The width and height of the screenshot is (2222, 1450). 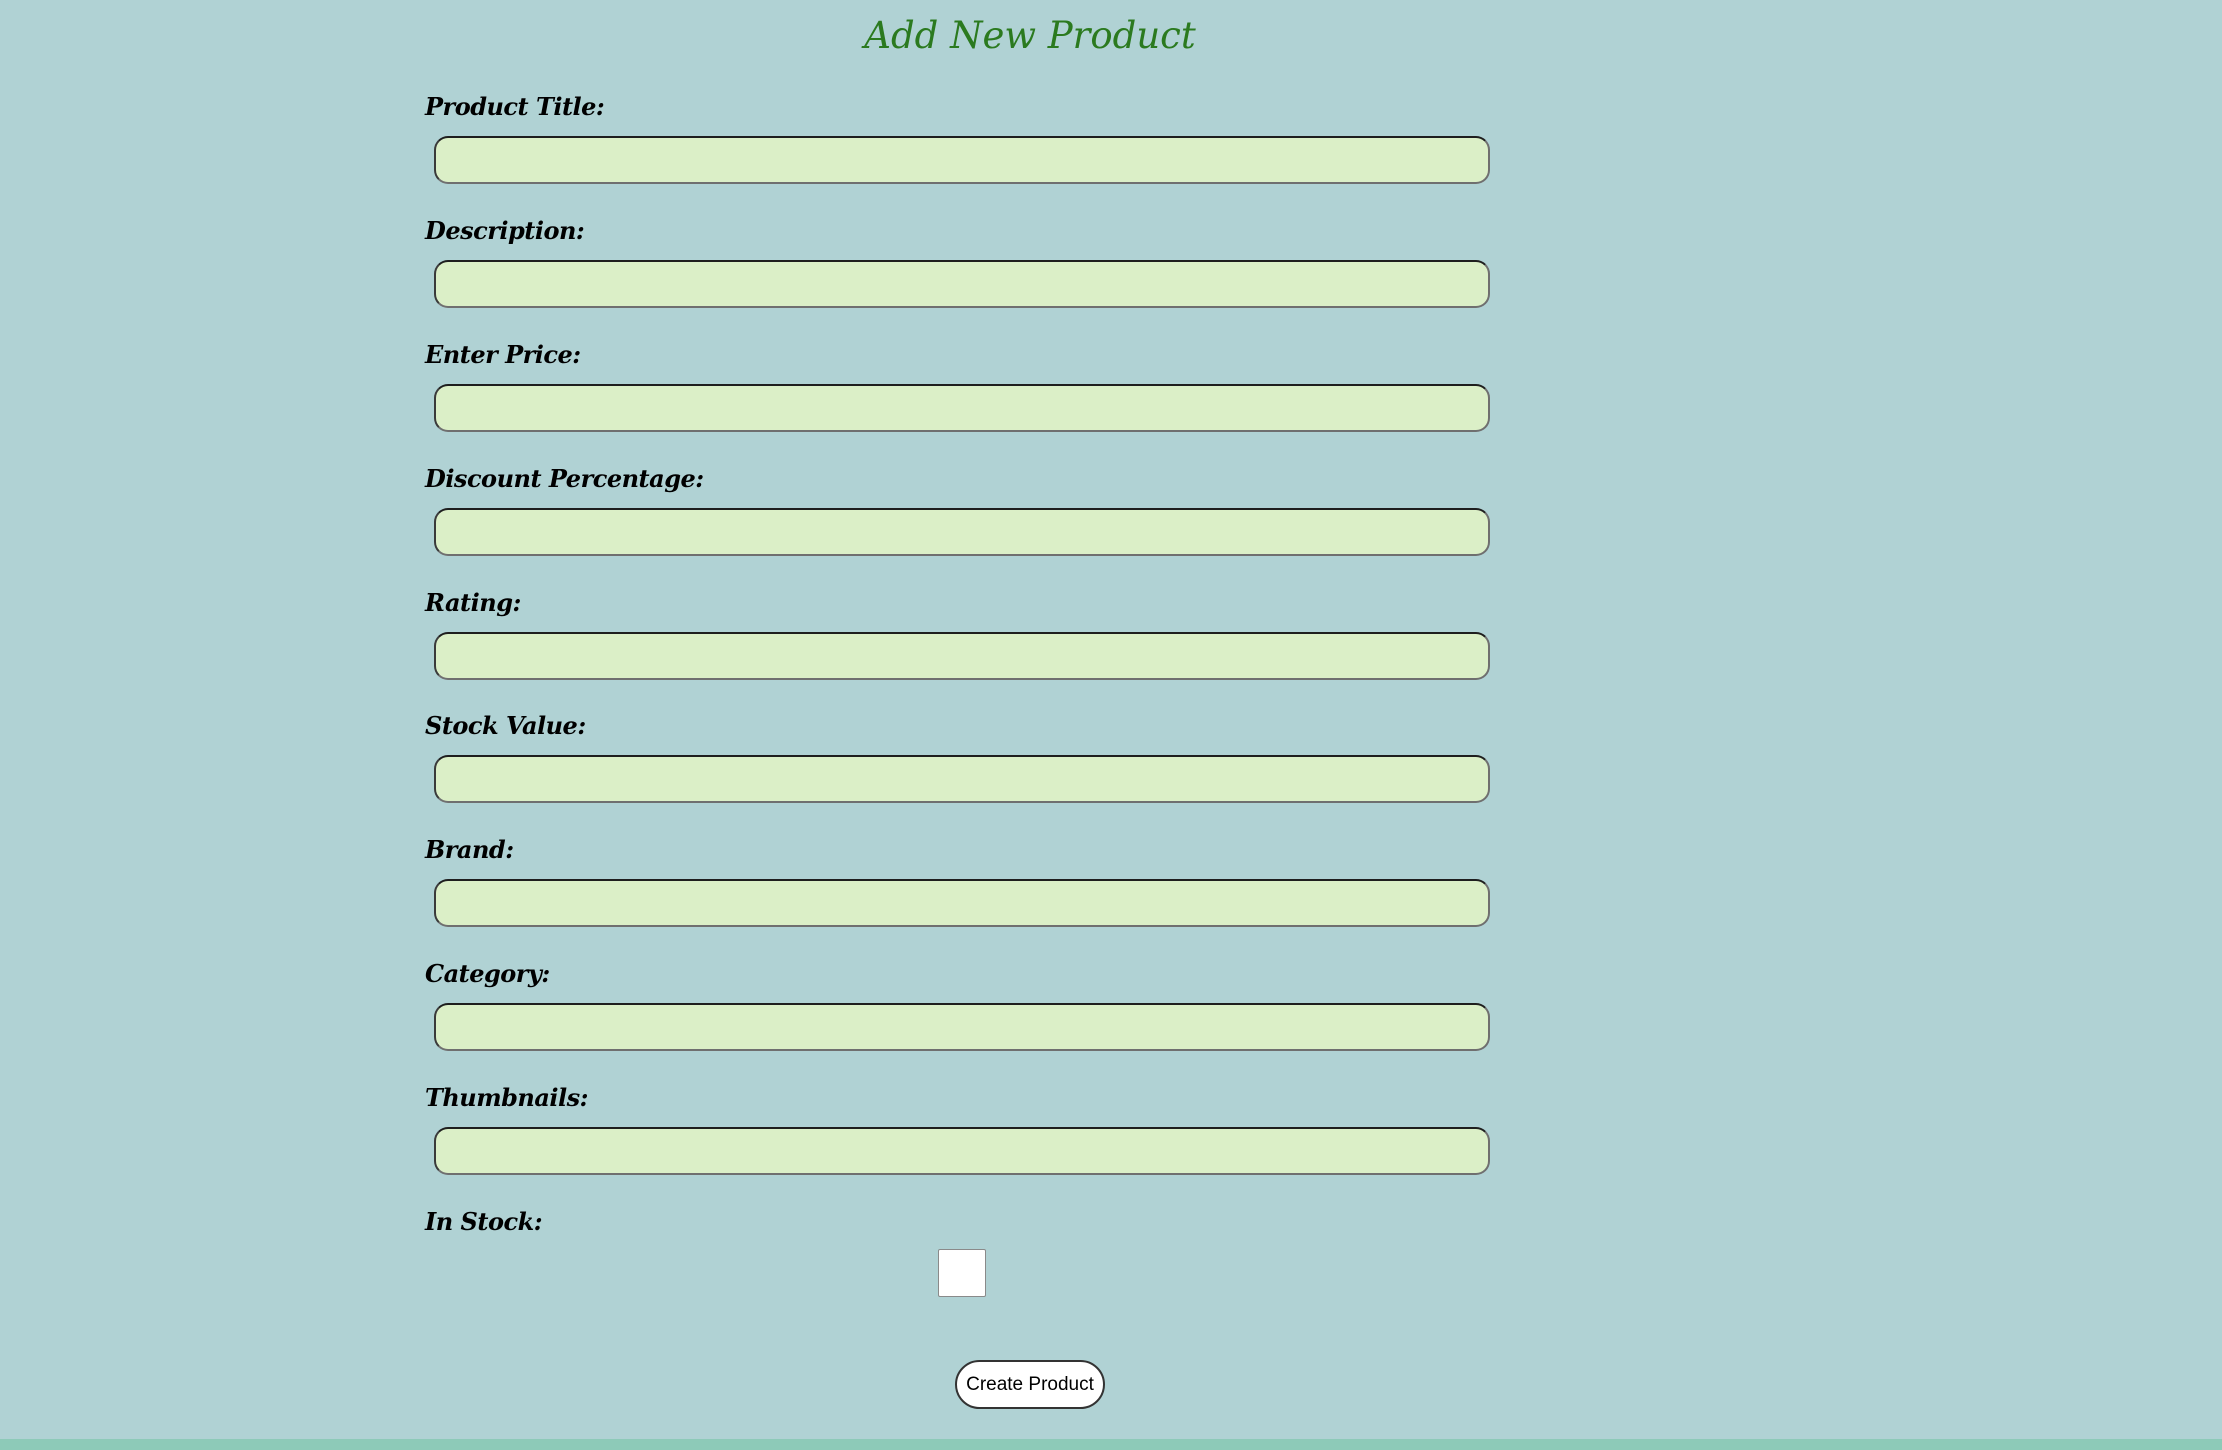 I want to click on page-title: Add New Product, so click(x=1030, y=35).